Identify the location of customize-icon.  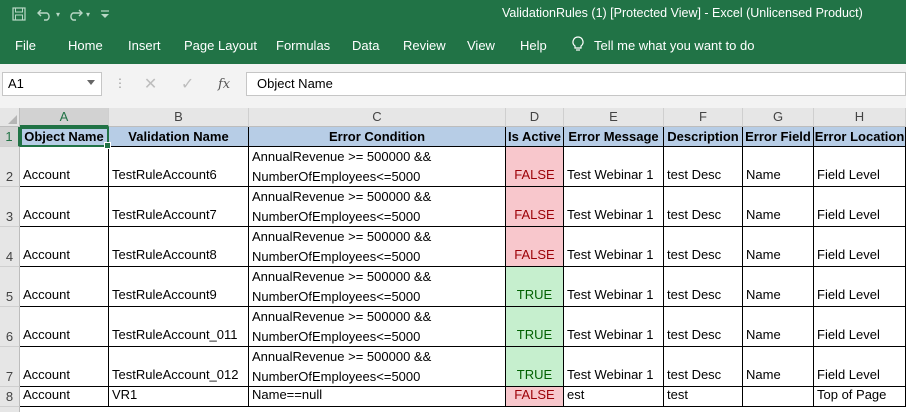
(105, 14).